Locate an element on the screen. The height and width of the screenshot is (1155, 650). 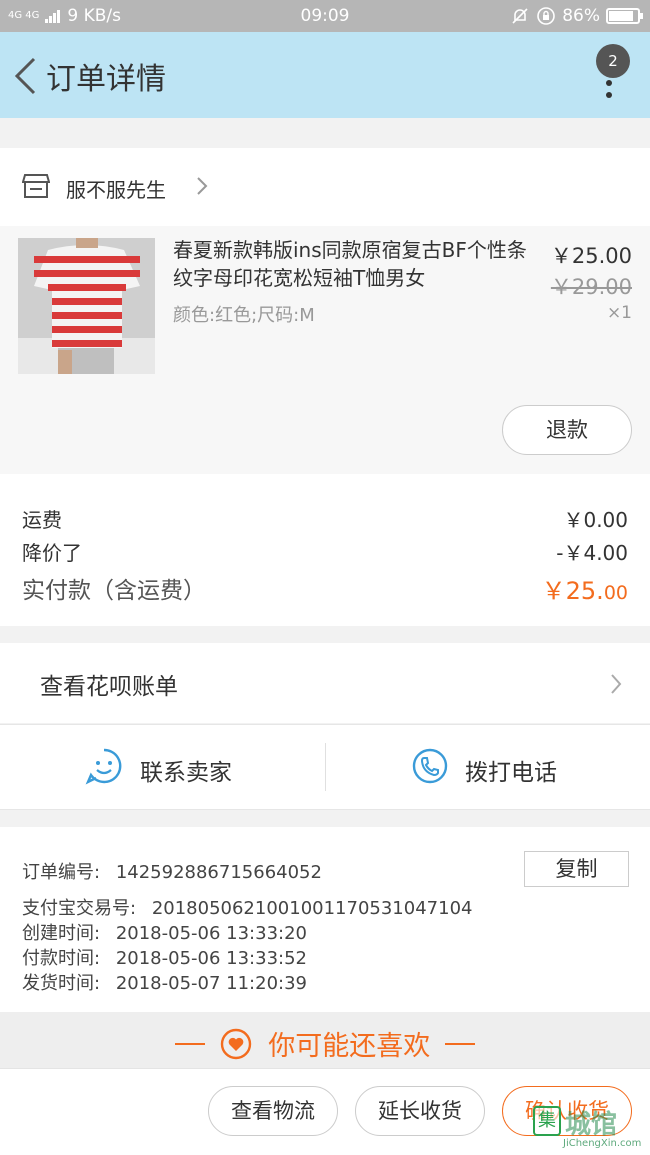
call-phone-button: 拨打电话 is located at coordinates (487, 767).